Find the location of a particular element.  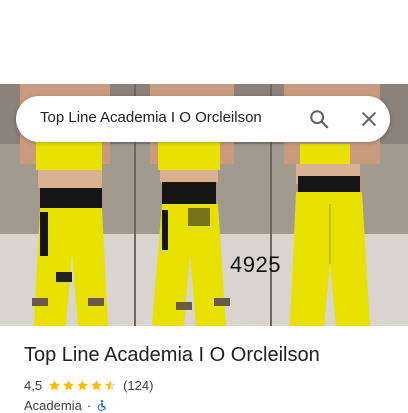

search-button is located at coordinates (319, 119).